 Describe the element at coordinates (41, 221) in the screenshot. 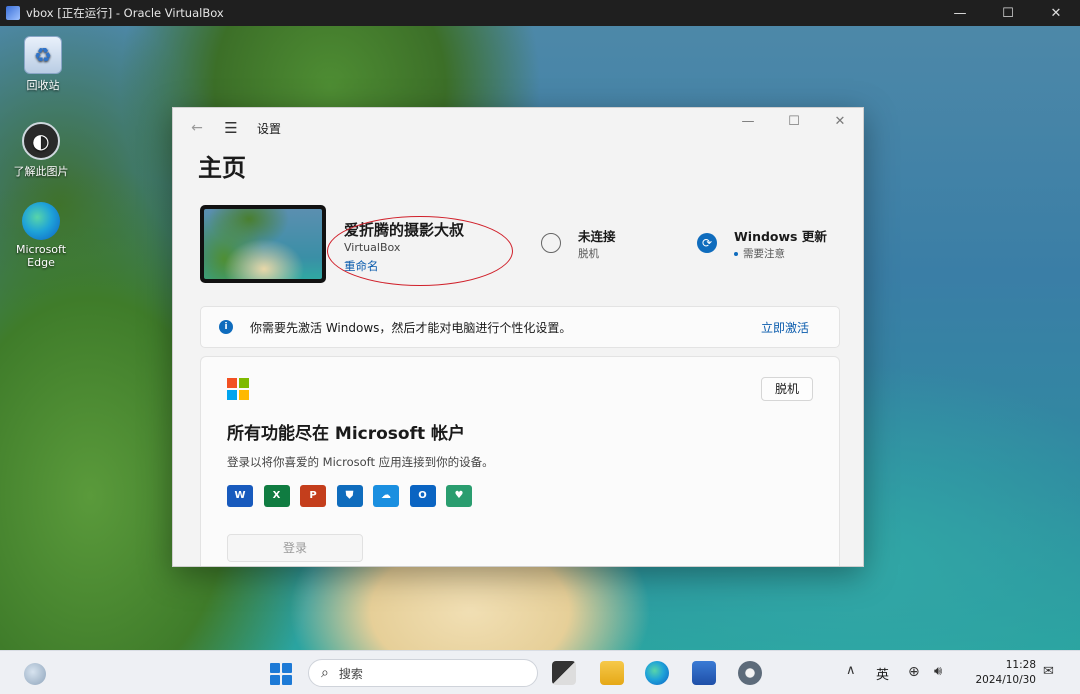

I see `edge-icon` at that location.